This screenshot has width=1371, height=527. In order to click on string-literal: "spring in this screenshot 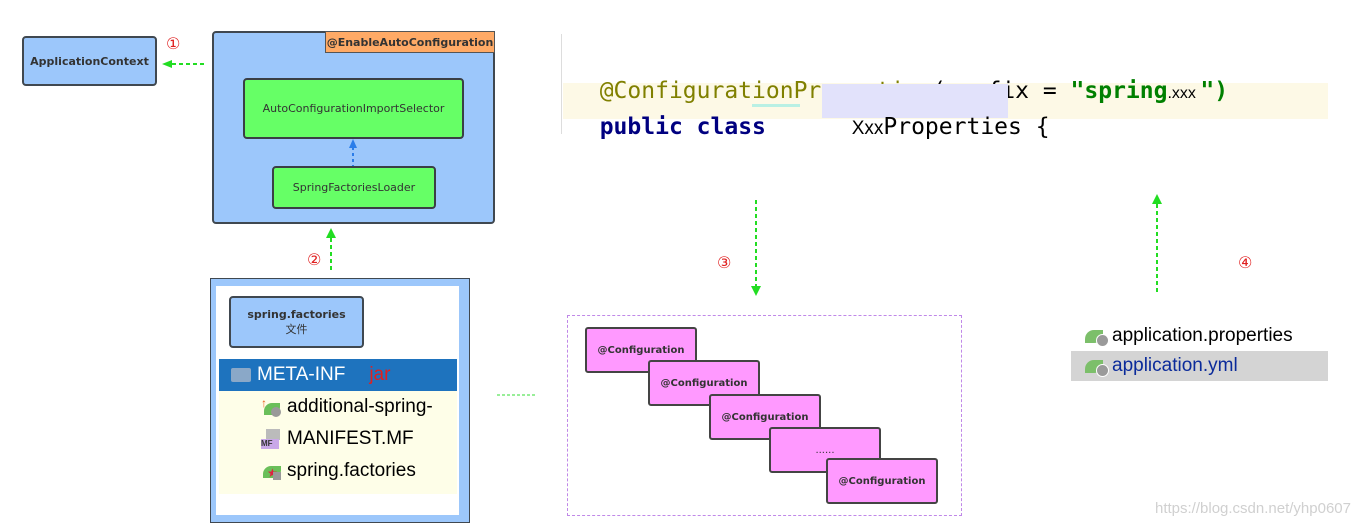, I will do `click(1119, 91)`.